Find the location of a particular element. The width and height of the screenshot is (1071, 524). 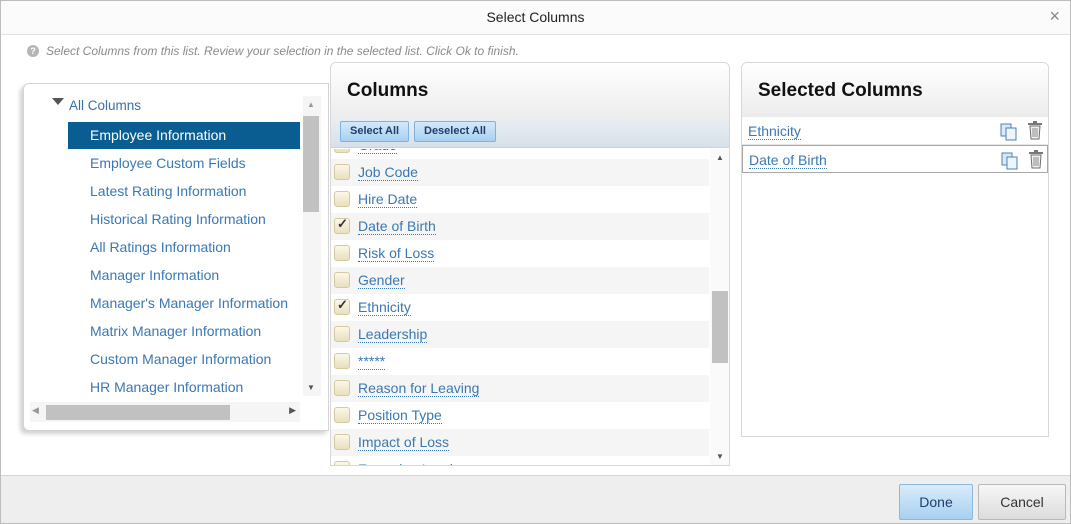

tree-item: Historical Rating Information is located at coordinates (184, 219).